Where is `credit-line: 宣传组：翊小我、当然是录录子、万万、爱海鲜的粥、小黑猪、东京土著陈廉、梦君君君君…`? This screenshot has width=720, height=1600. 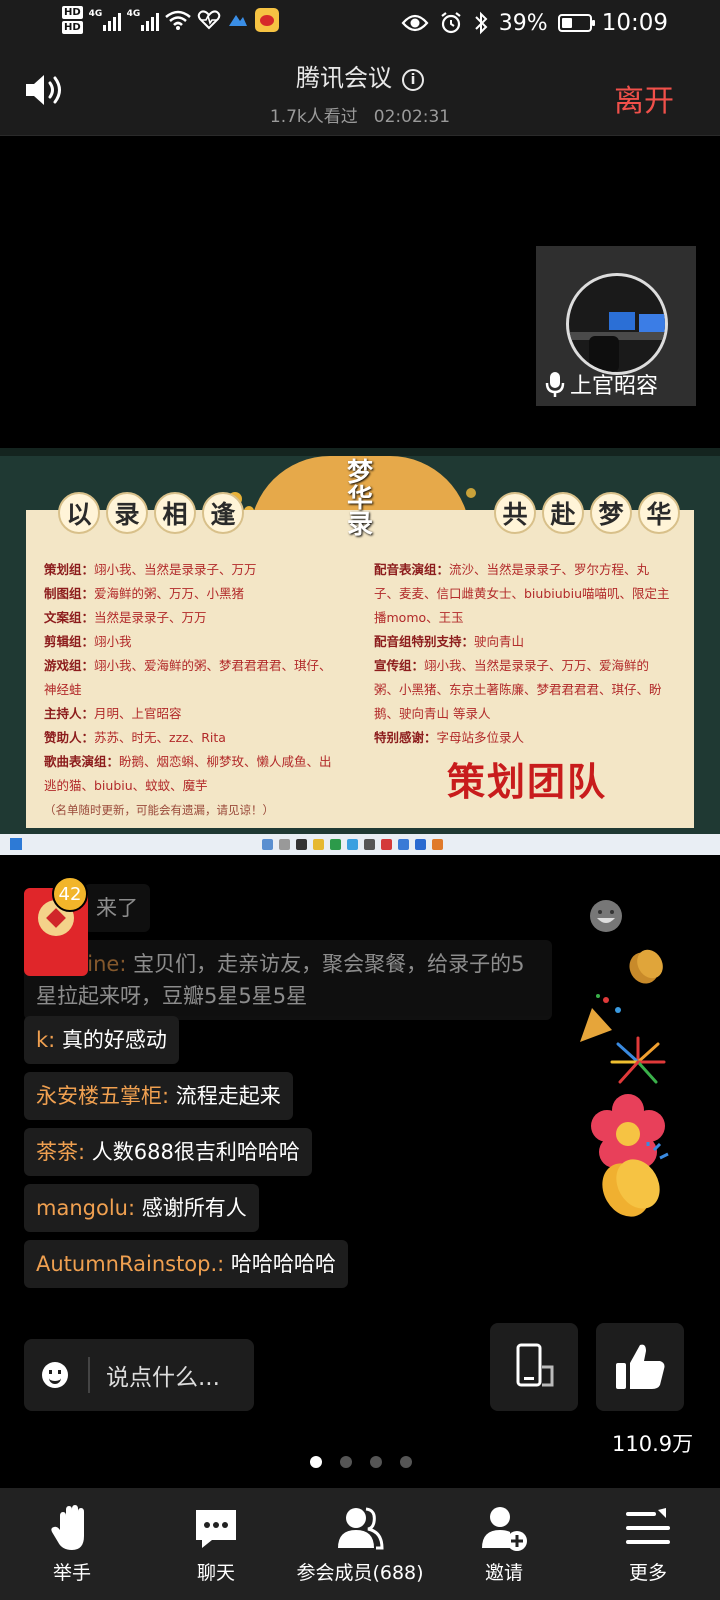 credit-line: 宣传组：翊小我、当然是录录子、万万、爱海鲜的粥、小黑猪、东京土著陈廉、梦君君君君… is located at coordinates (524, 690).